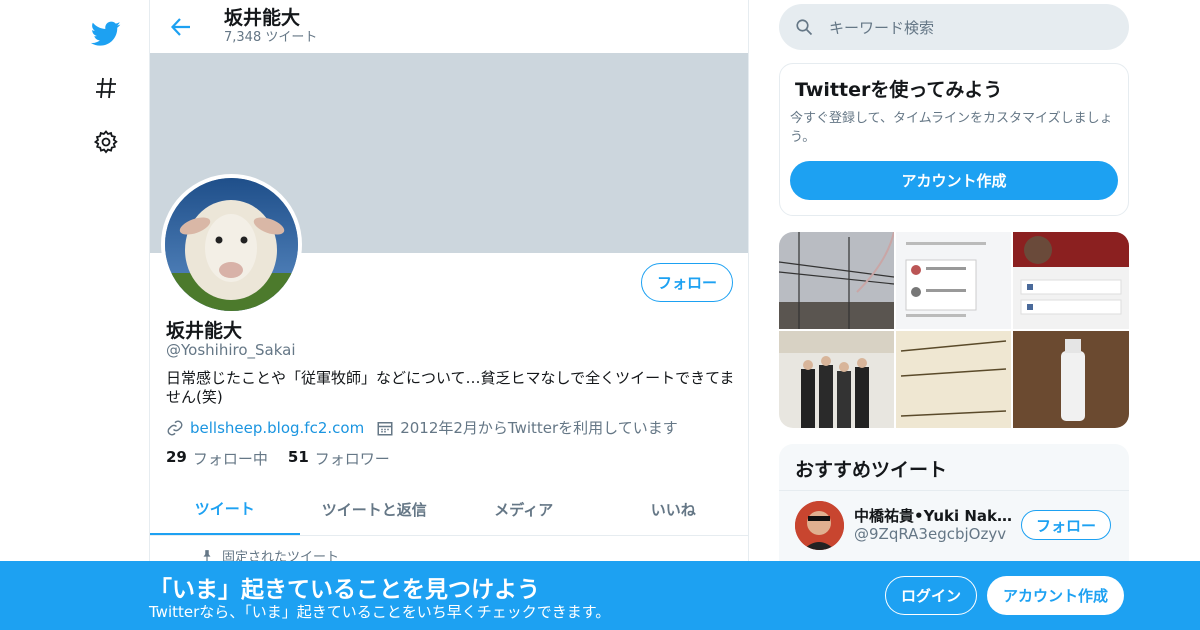 This screenshot has width=1200, height=630. Describe the element at coordinates (954, 330) in the screenshot. I see `media-grid` at that location.